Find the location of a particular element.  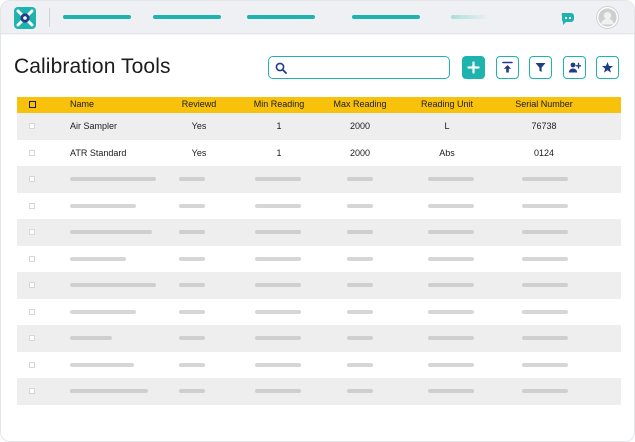

page-title: Calibration Tools is located at coordinates (92, 66).